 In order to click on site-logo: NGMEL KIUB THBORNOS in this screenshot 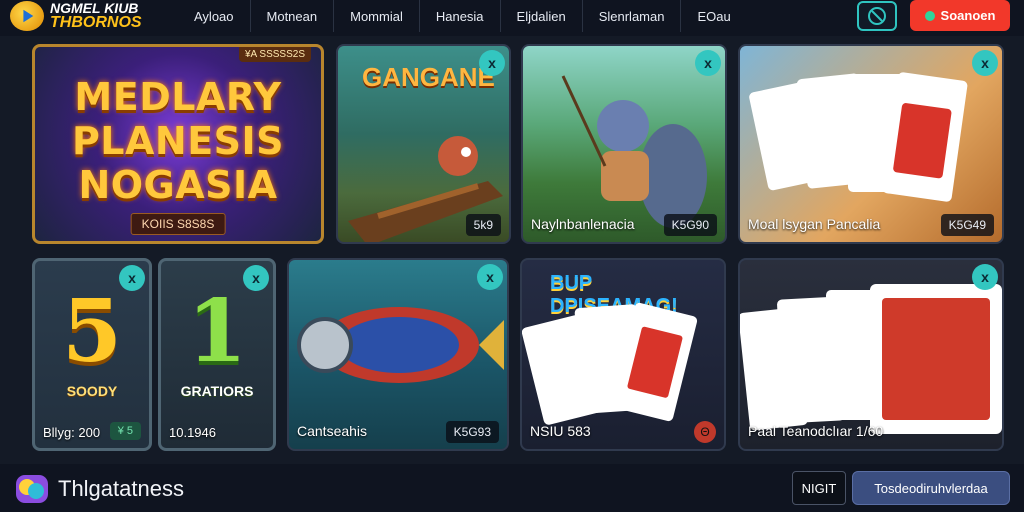, I will do `click(76, 16)`.